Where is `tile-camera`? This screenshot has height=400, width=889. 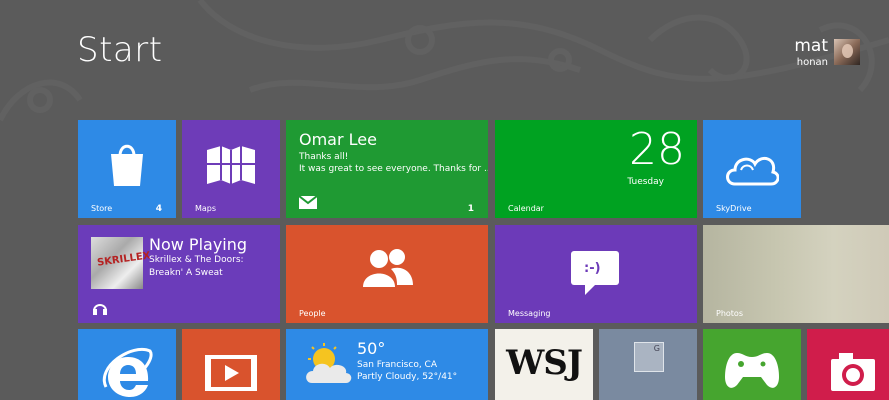 tile-camera is located at coordinates (848, 364).